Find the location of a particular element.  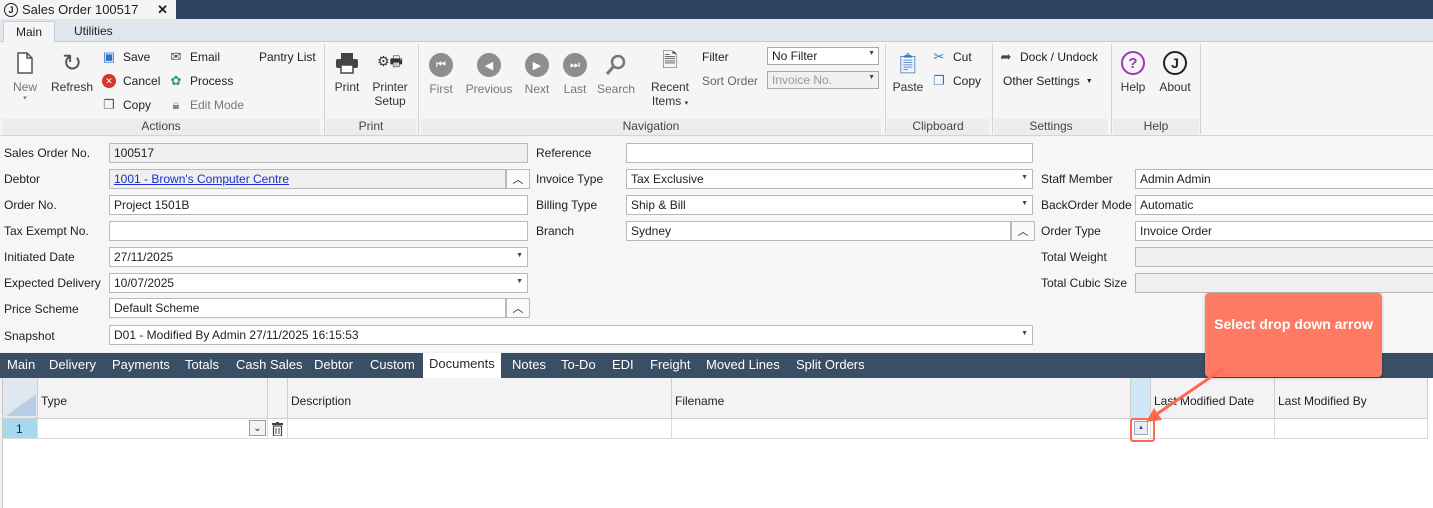

tab-edi: EDI is located at coordinates (623, 364).